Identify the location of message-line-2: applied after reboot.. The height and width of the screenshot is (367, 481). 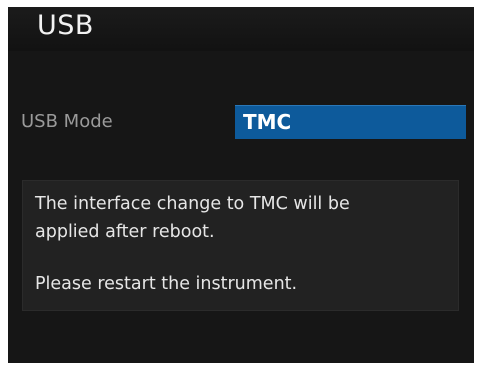
(125, 232).